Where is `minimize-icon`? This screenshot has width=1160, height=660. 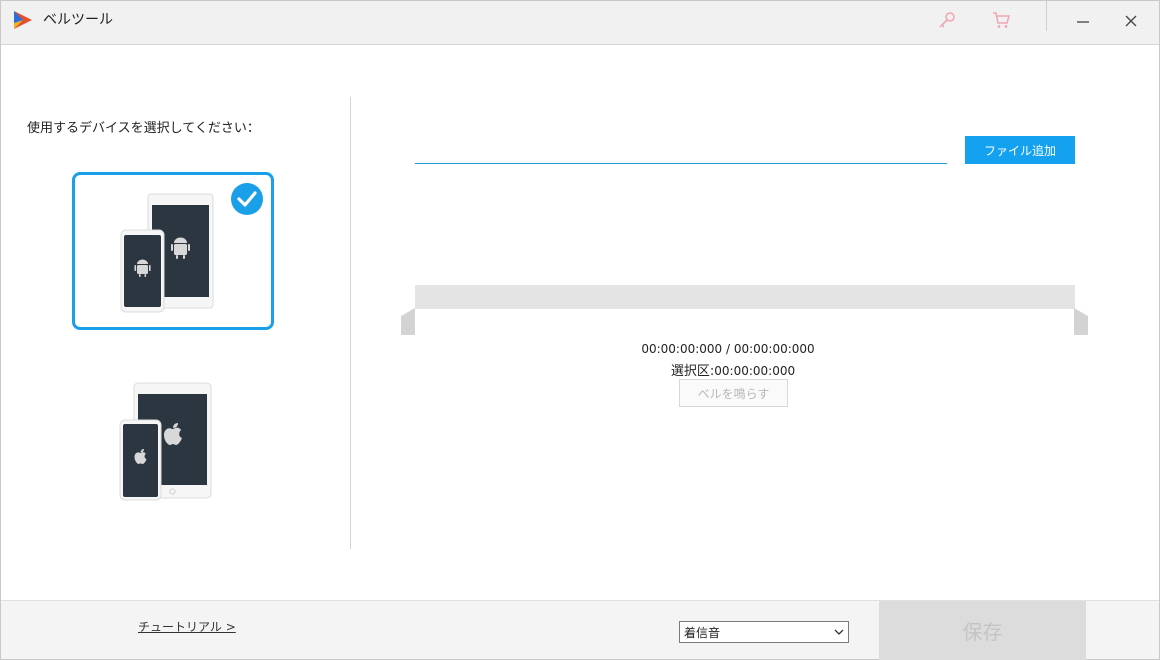 minimize-icon is located at coordinates (1083, 20).